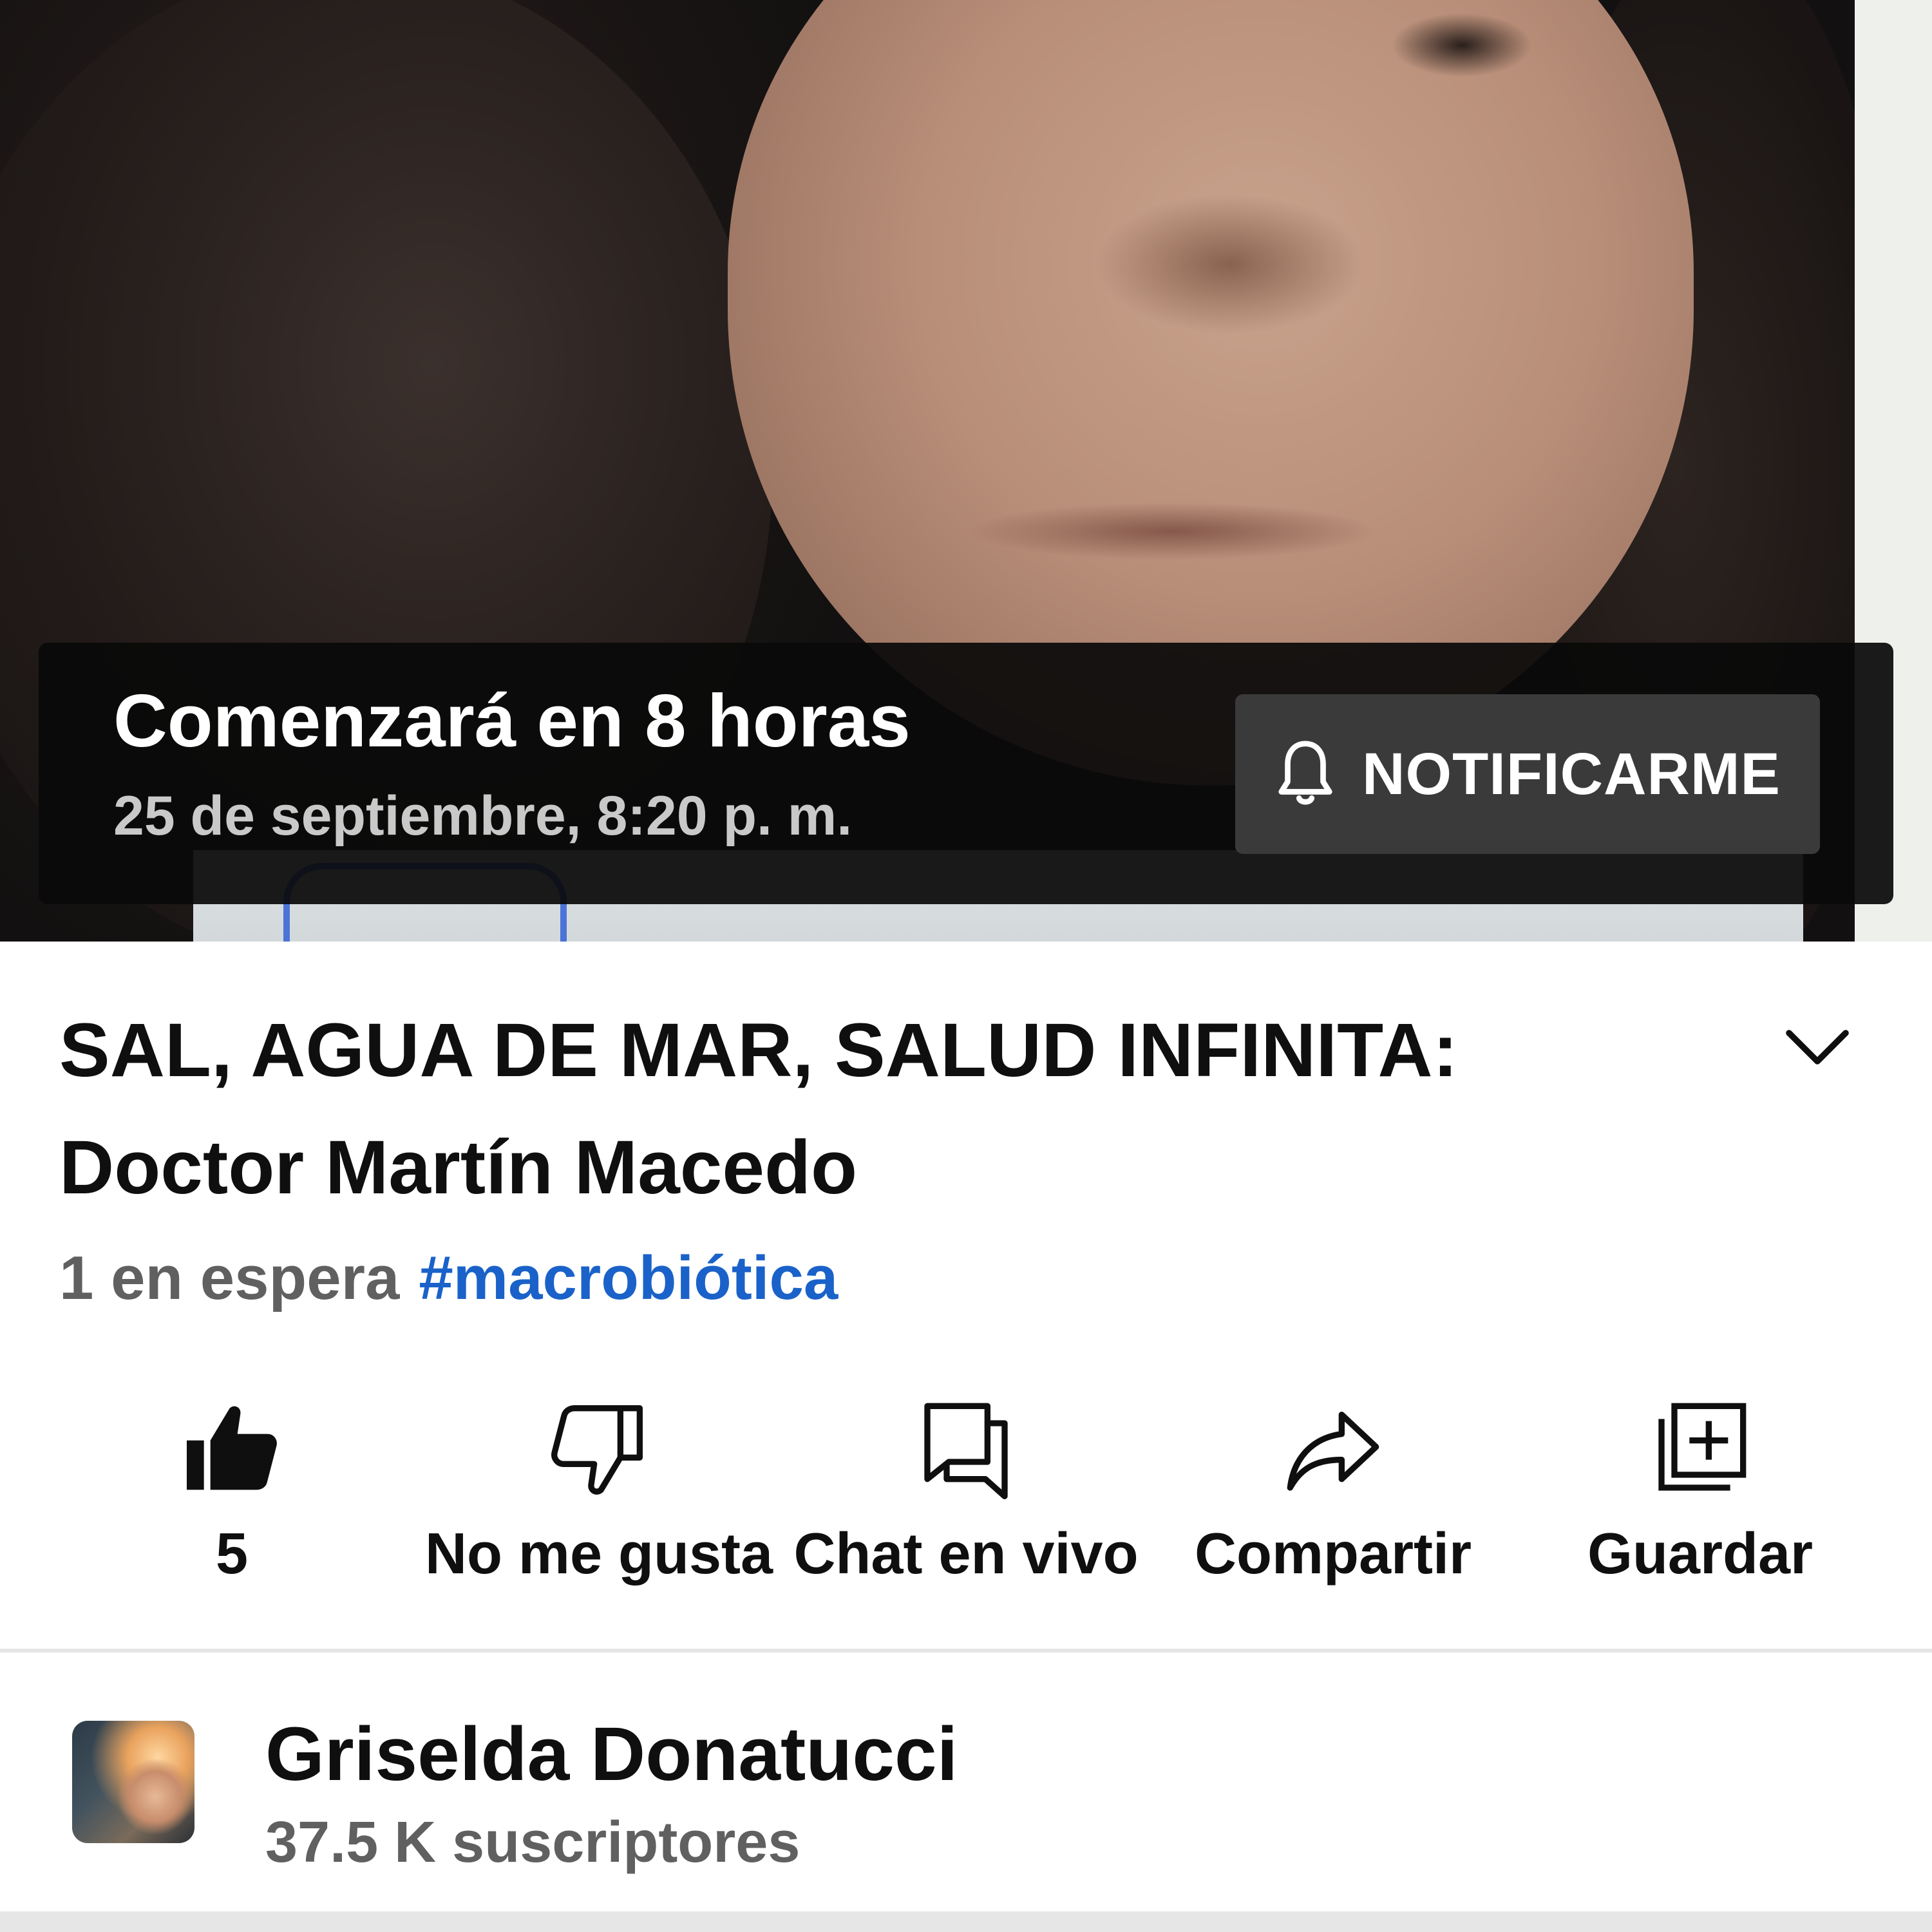 Image resolution: width=1932 pixels, height=1932 pixels. Describe the element at coordinates (966, 1921) in the screenshot. I see `bottom-divider` at that location.